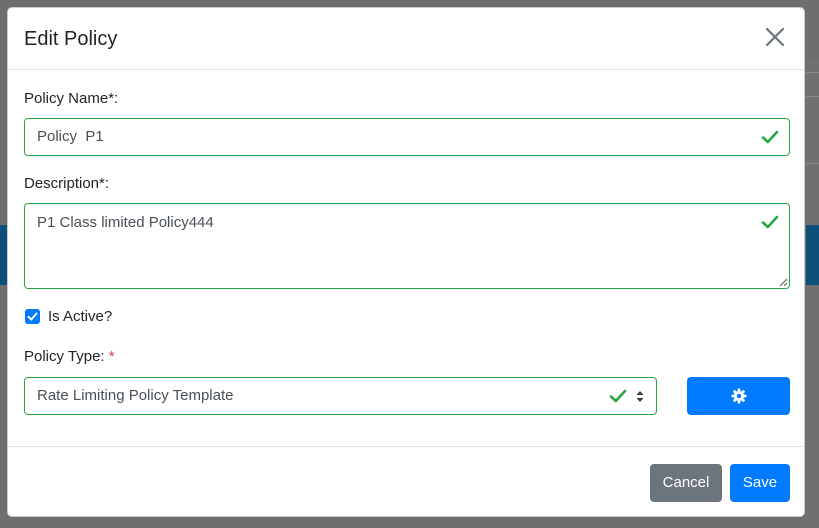  I want to click on cancel-button: Cancel, so click(686, 483).